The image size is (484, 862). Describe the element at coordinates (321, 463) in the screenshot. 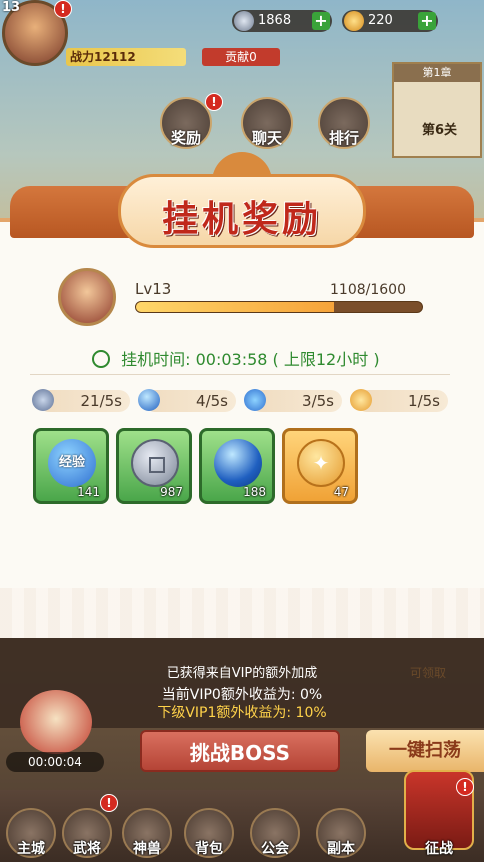

I see `gold-star-coin-icon: ✦` at that location.